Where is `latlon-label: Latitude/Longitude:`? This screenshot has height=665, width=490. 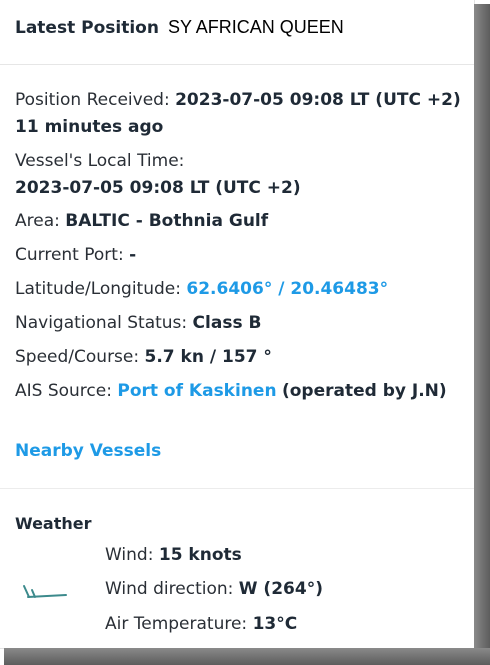 latlon-label: Latitude/Longitude: is located at coordinates (98, 289).